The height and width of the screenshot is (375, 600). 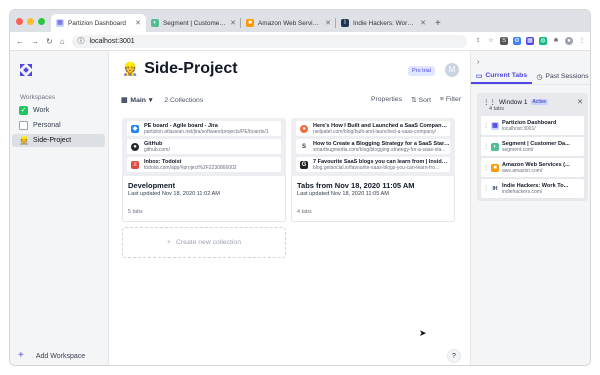 What do you see at coordinates (504, 41) in the screenshot?
I see `extension-s-icon: S` at bounding box center [504, 41].